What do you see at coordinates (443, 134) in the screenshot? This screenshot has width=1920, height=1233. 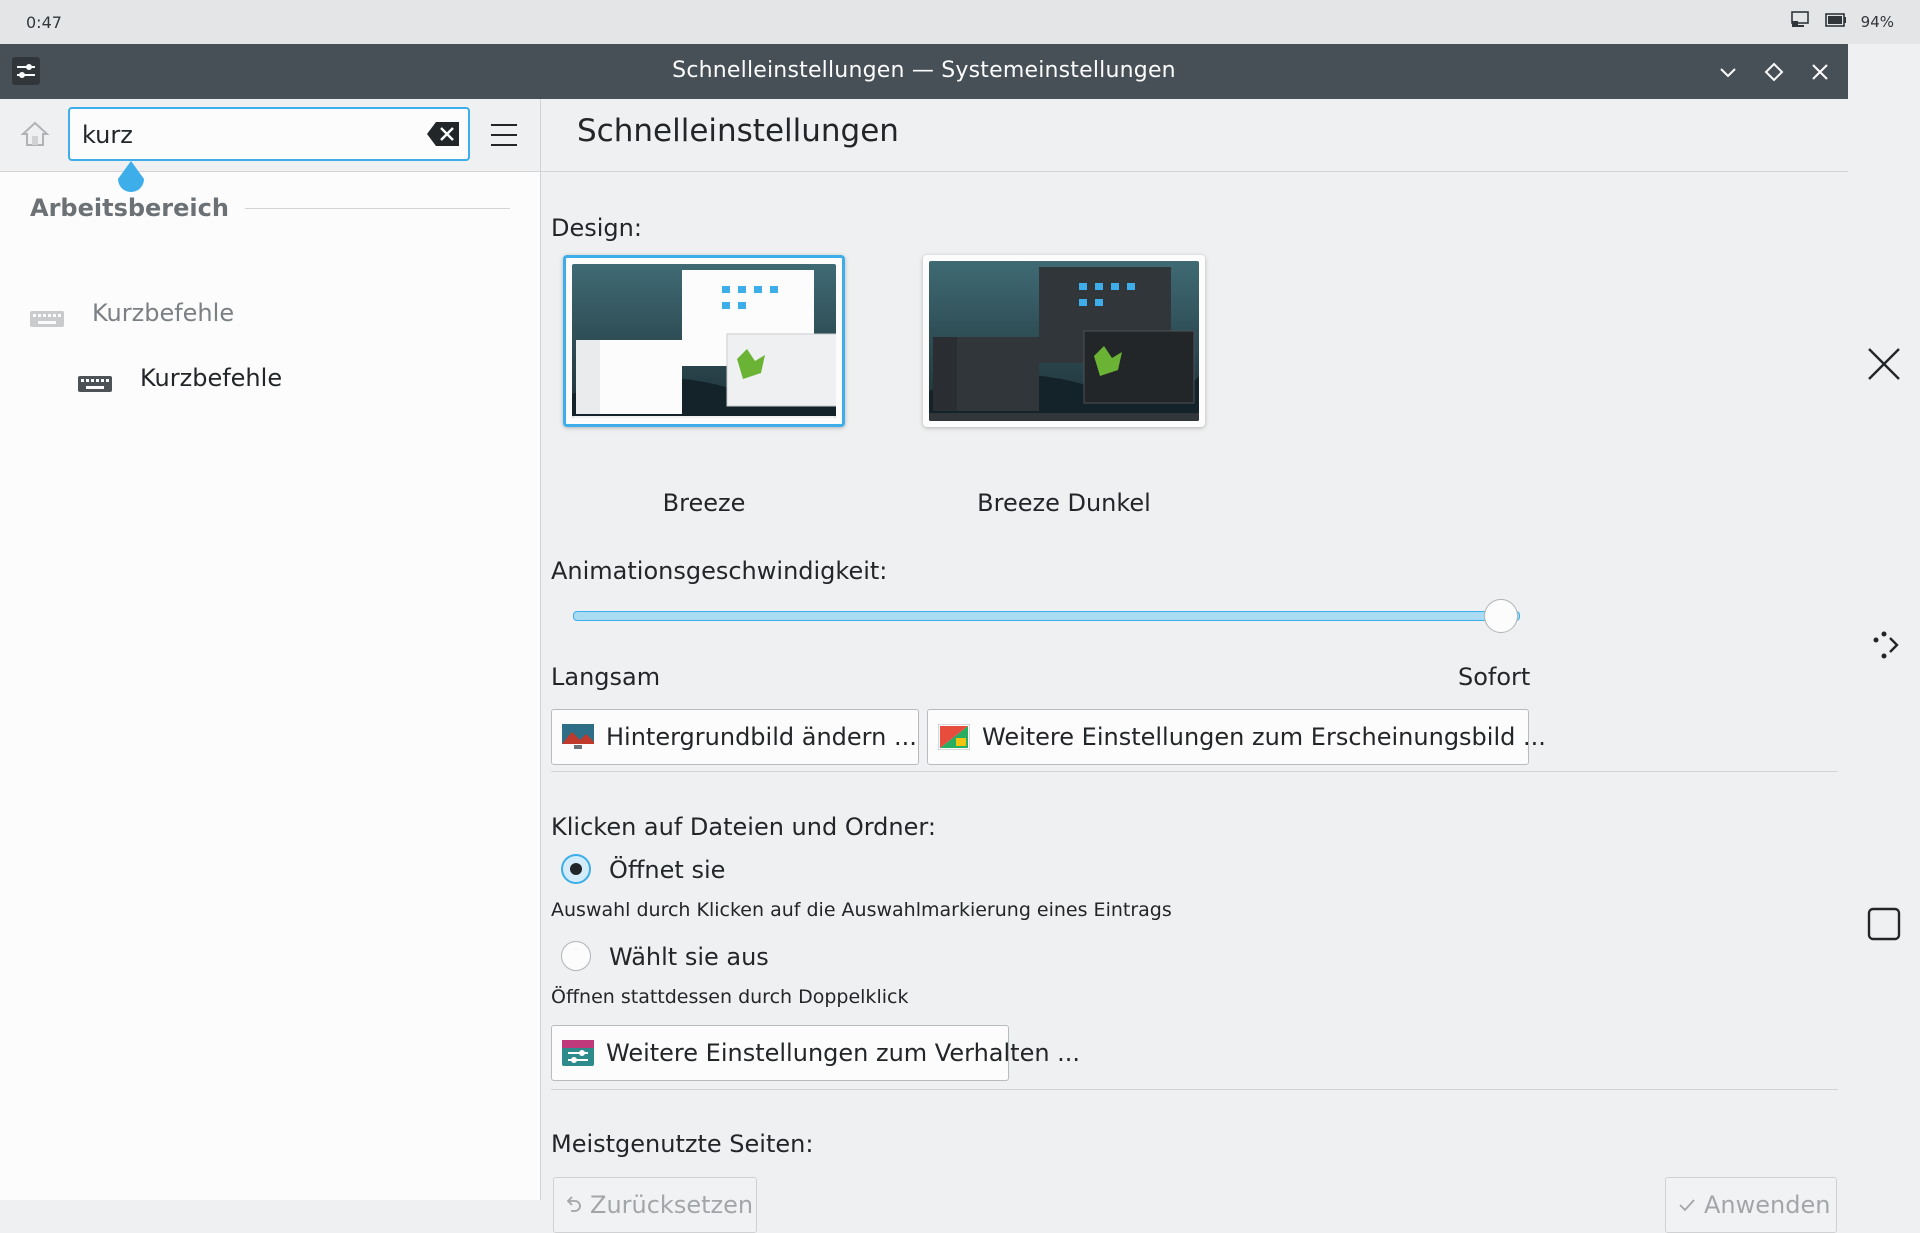 I see `clear-search-icon` at bounding box center [443, 134].